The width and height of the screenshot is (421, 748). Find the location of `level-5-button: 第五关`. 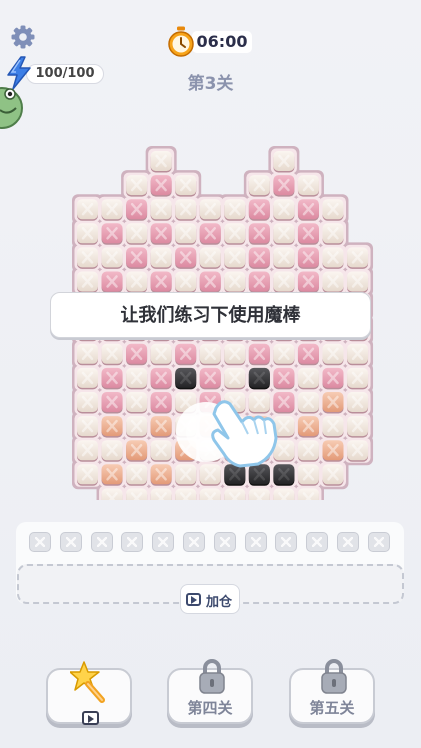

level-5-button: 第五关 is located at coordinates (332, 691).